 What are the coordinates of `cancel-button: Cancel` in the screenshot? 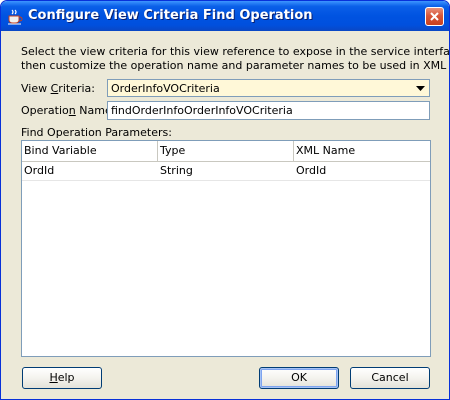 It's located at (390, 378).